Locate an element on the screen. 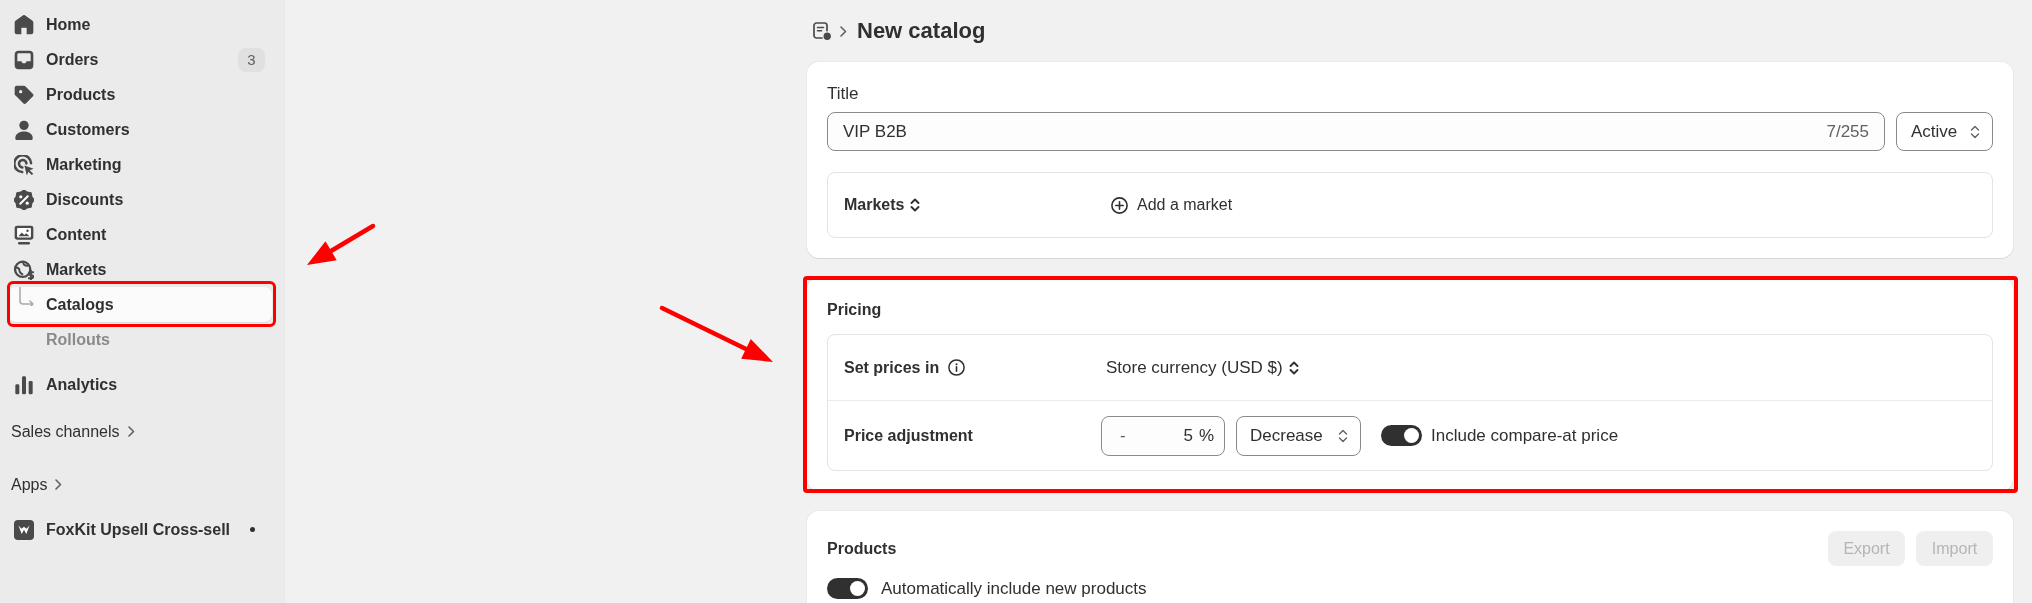 Image resolution: width=2032 pixels, height=603 pixels. nav-item: Analytics is located at coordinates (140, 384).